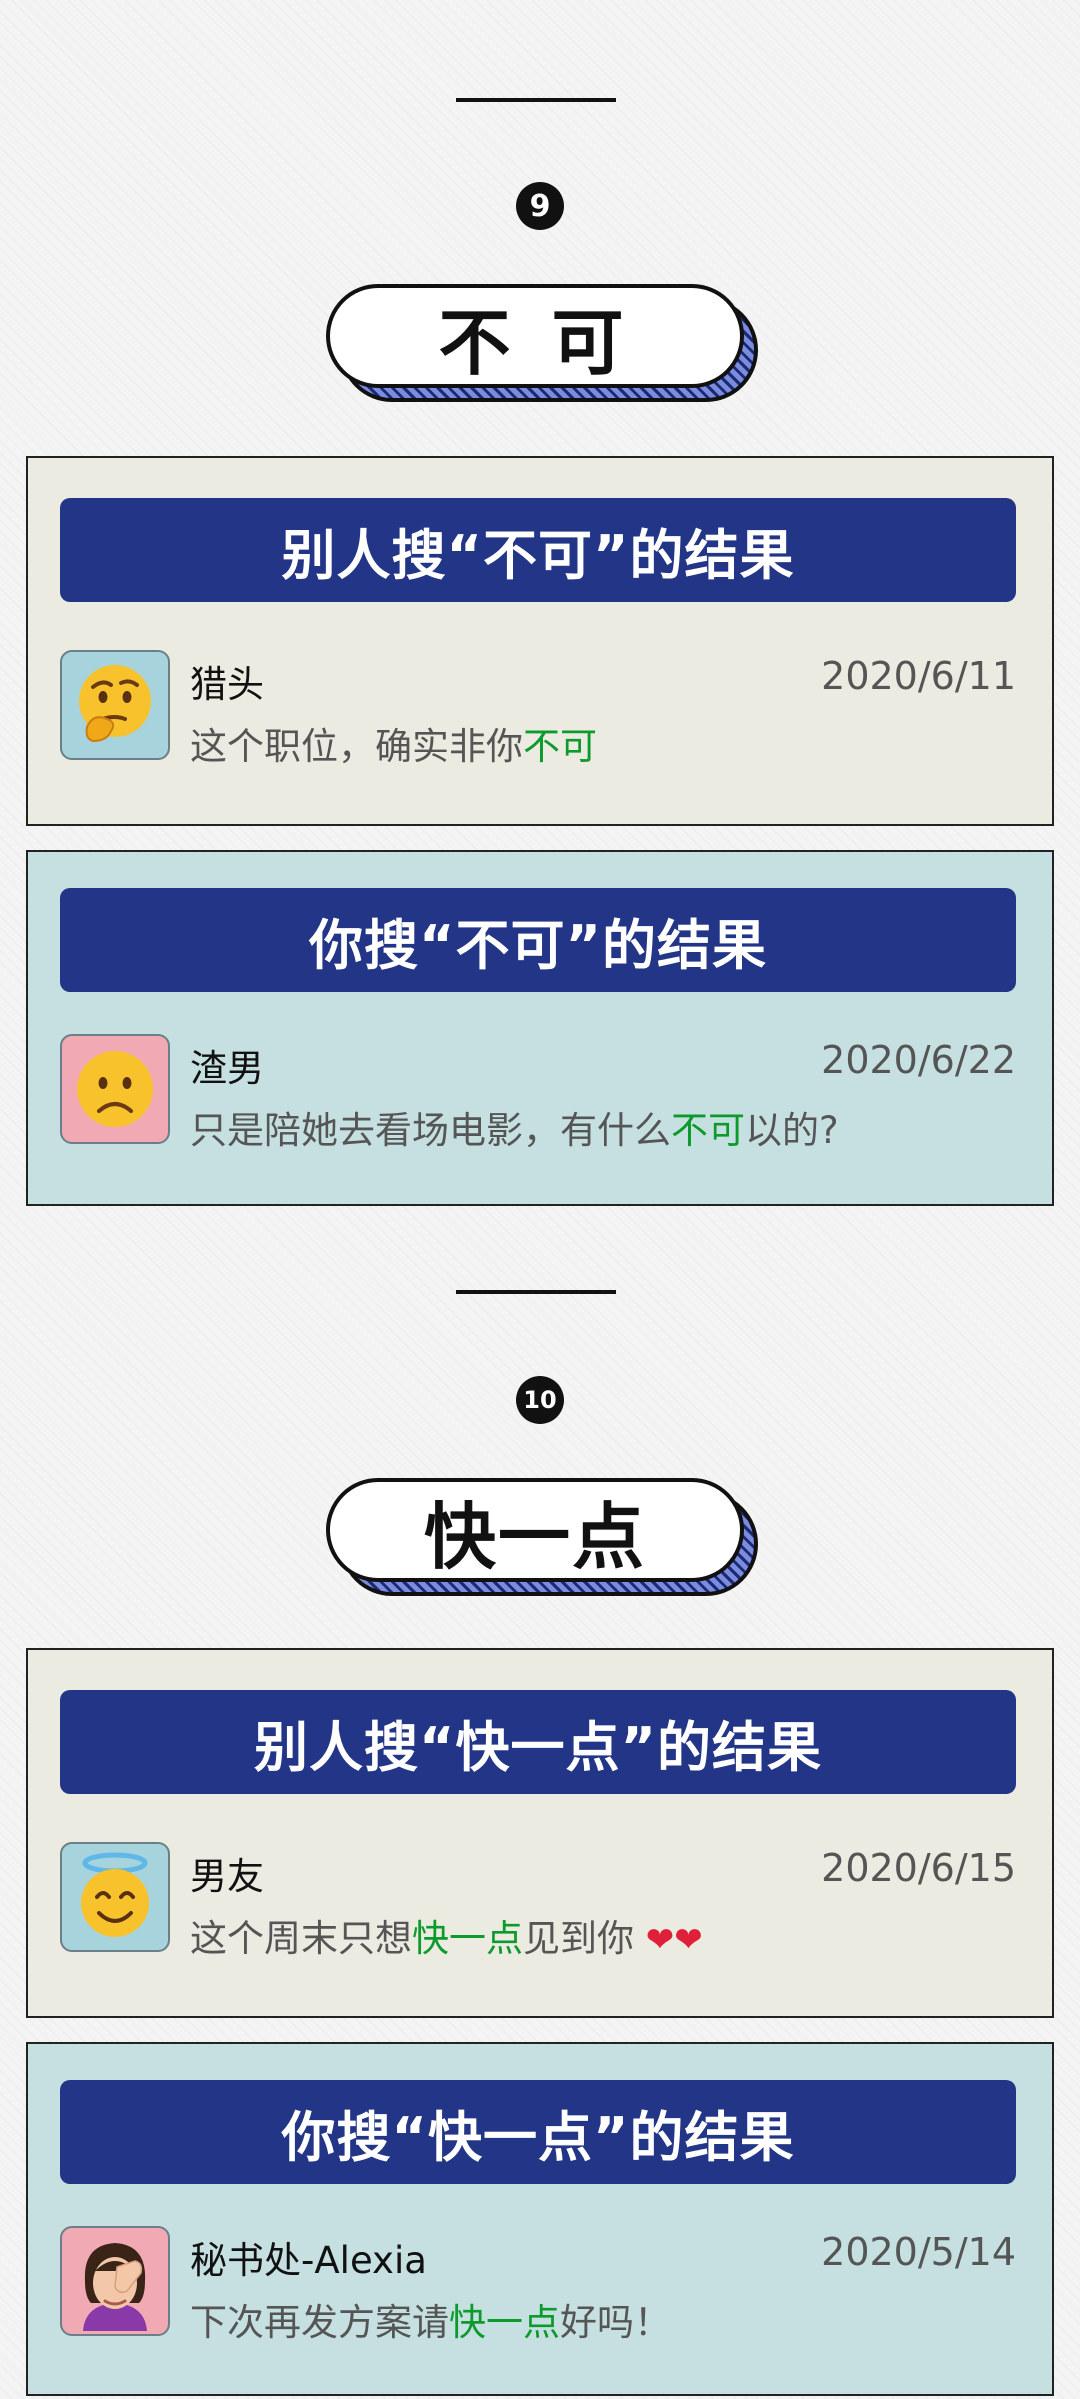 The width and height of the screenshot is (1080, 2399). Describe the element at coordinates (615, 2322) in the screenshot. I see `message-part: 好吗！` at that location.